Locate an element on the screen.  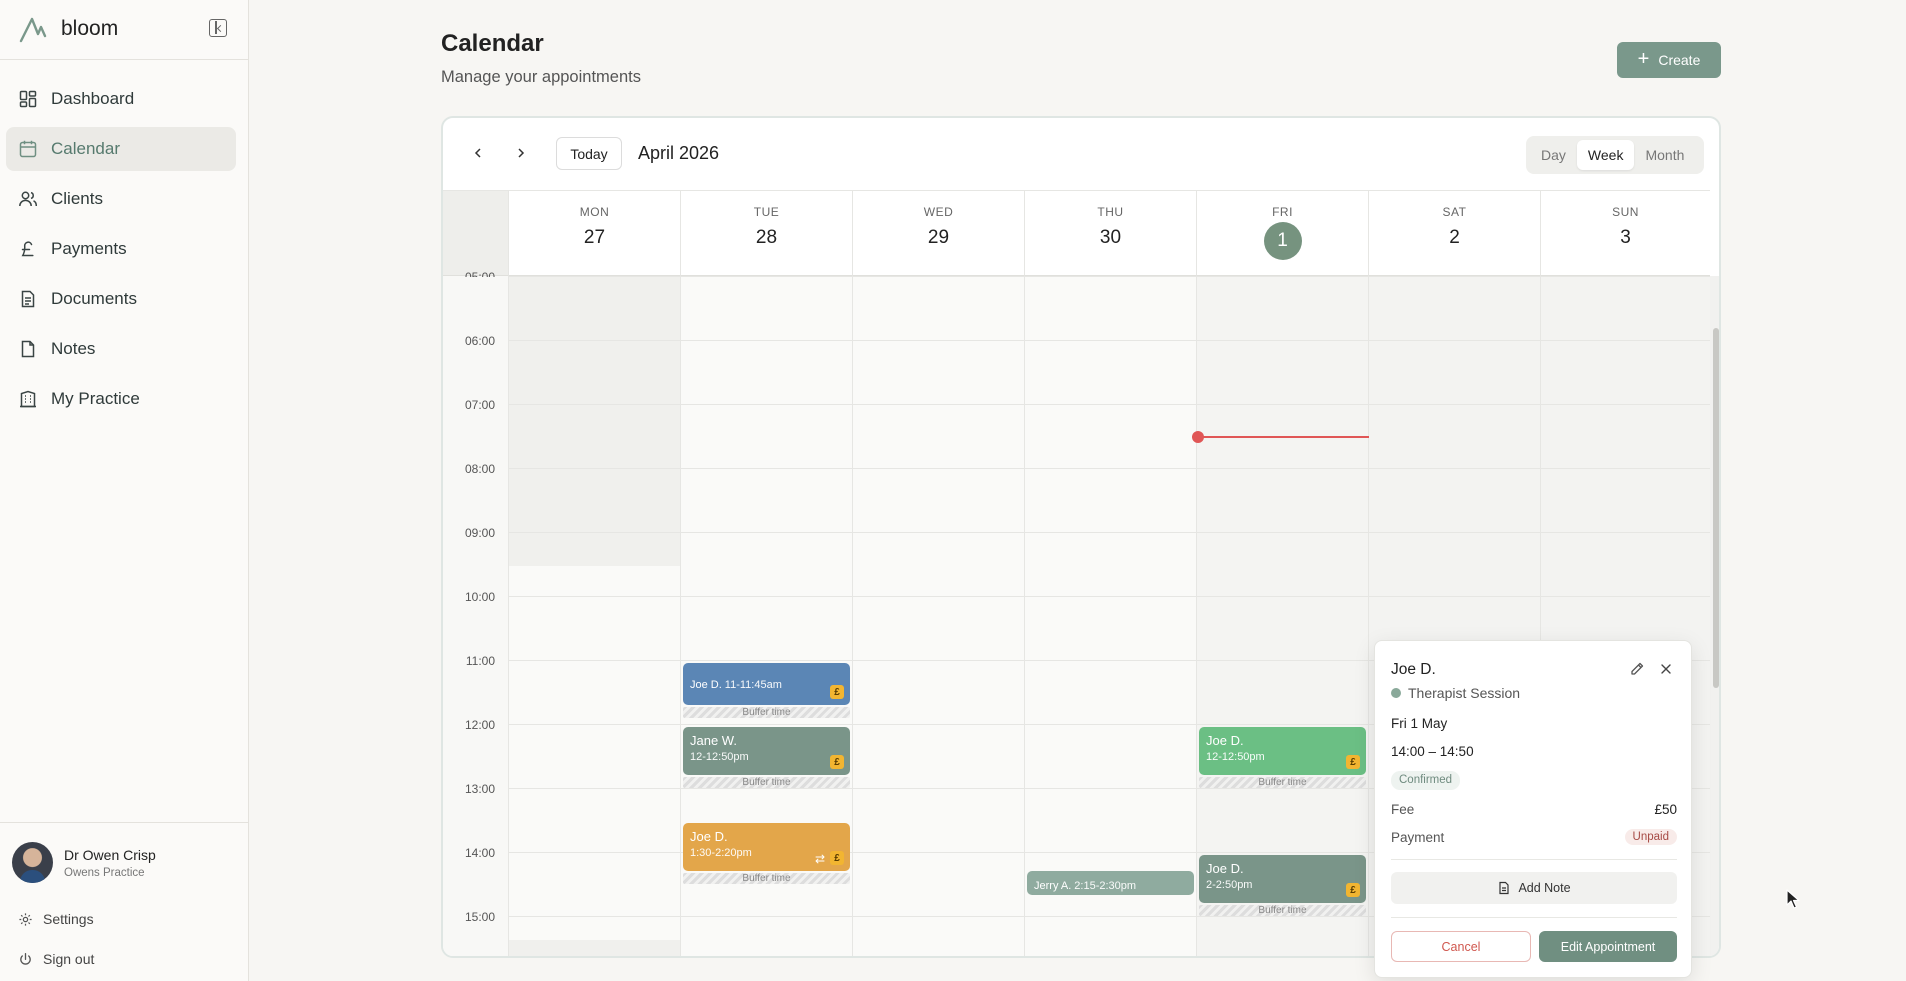
payment-status-badge: Unpaid is located at coordinates (1650, 837).